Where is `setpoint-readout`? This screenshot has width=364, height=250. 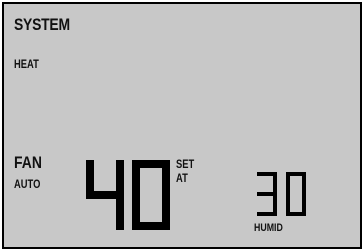
setpoint-readout is located at coordinates (128, 195).